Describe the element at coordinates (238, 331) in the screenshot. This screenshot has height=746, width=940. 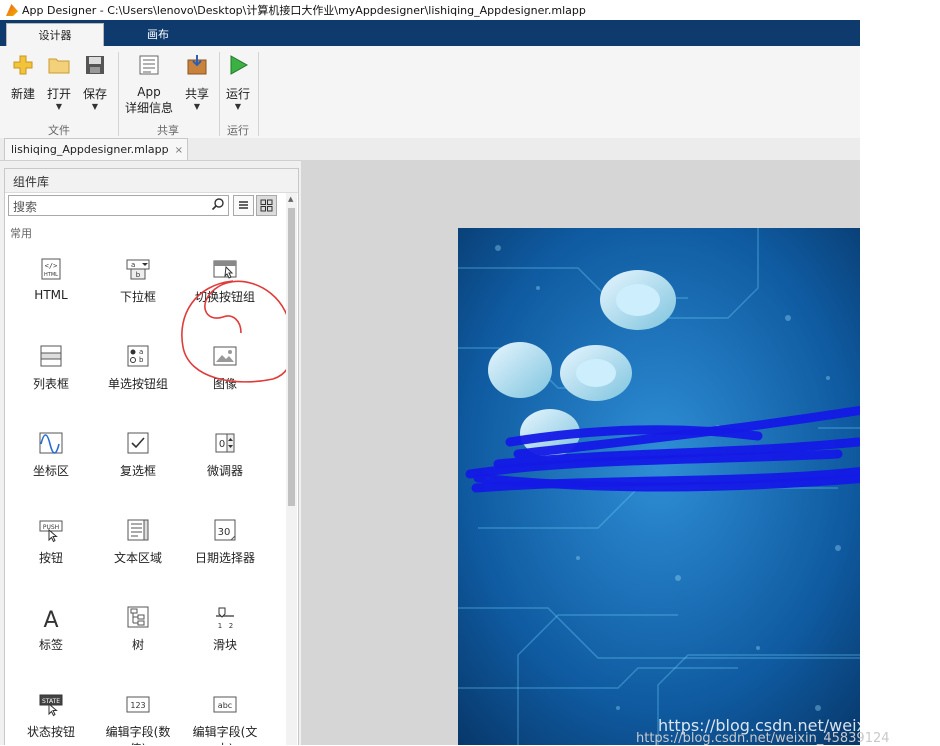
I see `red-annotation-circle` at that location.